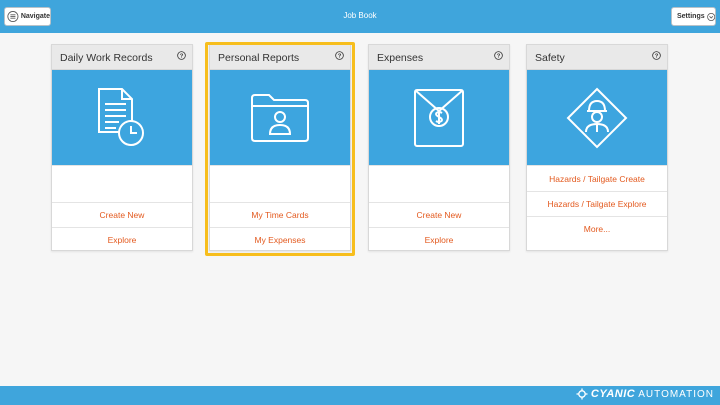 This screenshot has height=405, width=720. I want to click on envelope-dollar-icon, so click(439, 117).